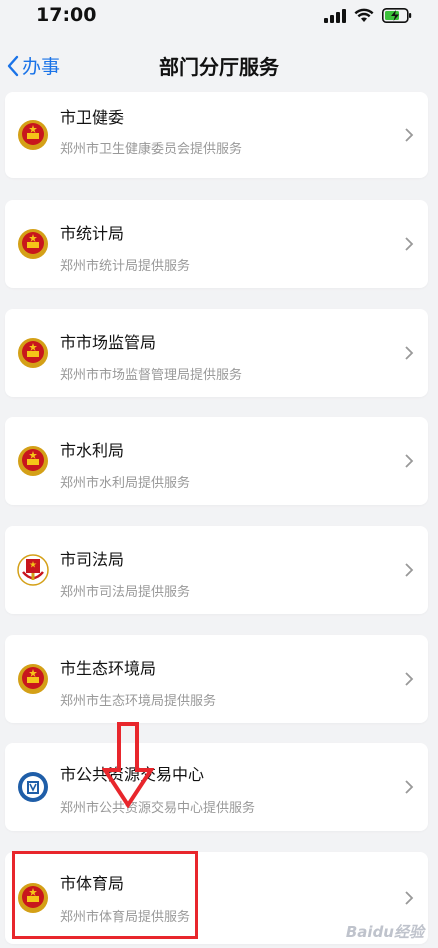 The height and width of the screenshot is (948, 438). What do you see at coordinates (92, 233) in the screenshot?
I see `department-name: 市统计局` at bounding box center [92, 233].